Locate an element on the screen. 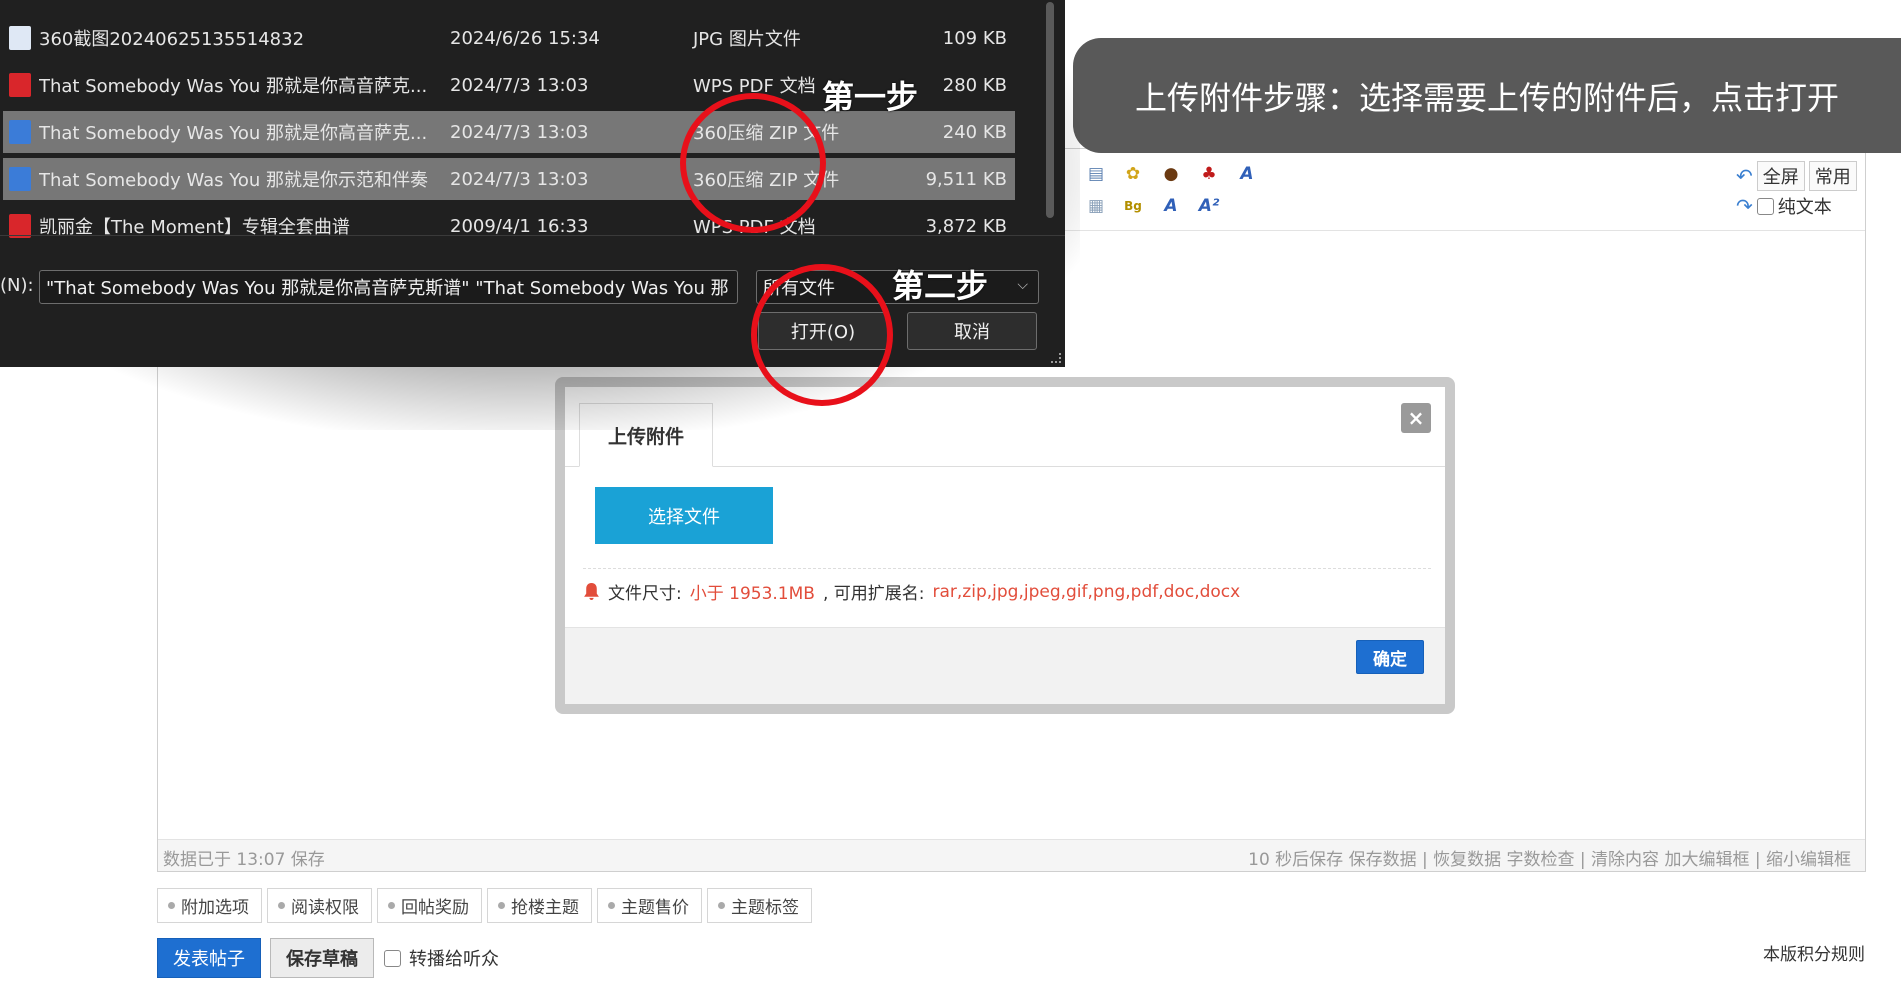 The image size is (1901, 989). broadcast-option: 转播给听众 is located at coordinates (441, 958).